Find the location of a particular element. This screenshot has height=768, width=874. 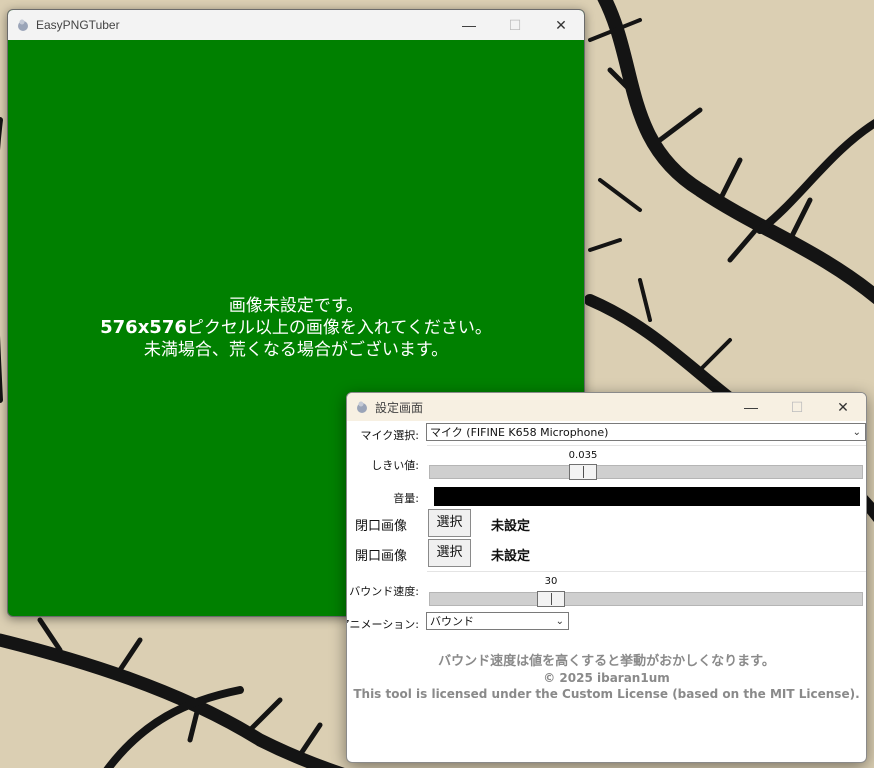

threshold-label: しきい値: is located at coordinates (395, 465).